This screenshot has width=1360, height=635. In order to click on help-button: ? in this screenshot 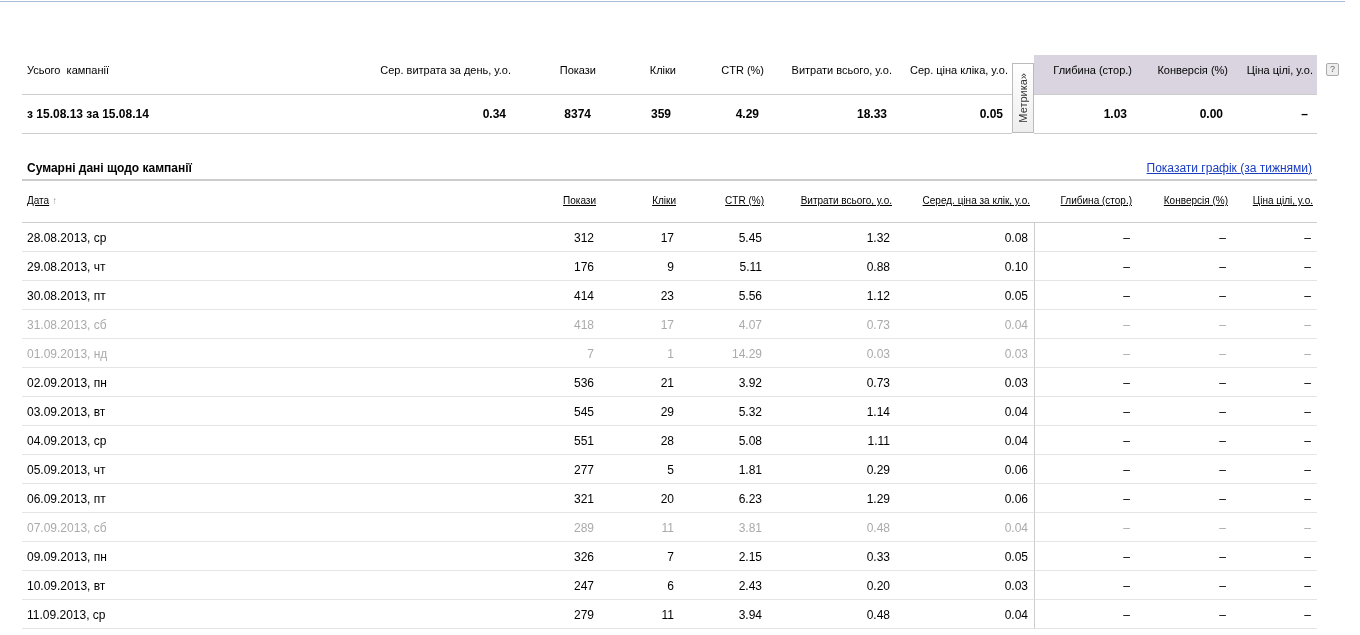, I will do `click(1332, 69)`.